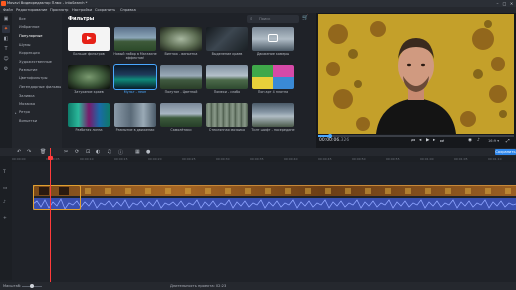 Image resolution: width=516 pixels, height=290 pixels. Describe the element at coordinates (251, 19) in the screenshot. I see `search-icon: ⌕` at that location.